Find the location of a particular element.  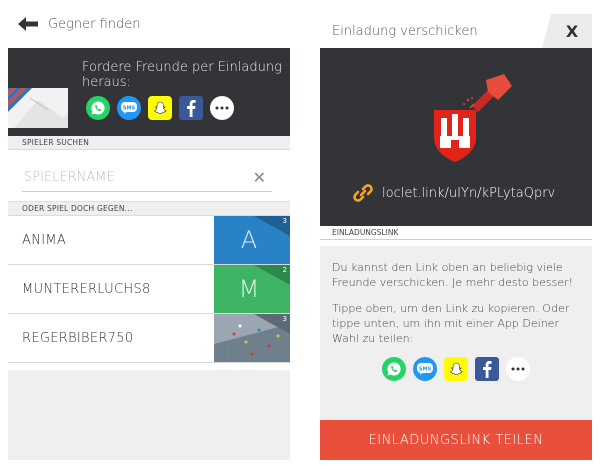

opponent-name: REGERBIBER750 is located at coordinates (78, 338).